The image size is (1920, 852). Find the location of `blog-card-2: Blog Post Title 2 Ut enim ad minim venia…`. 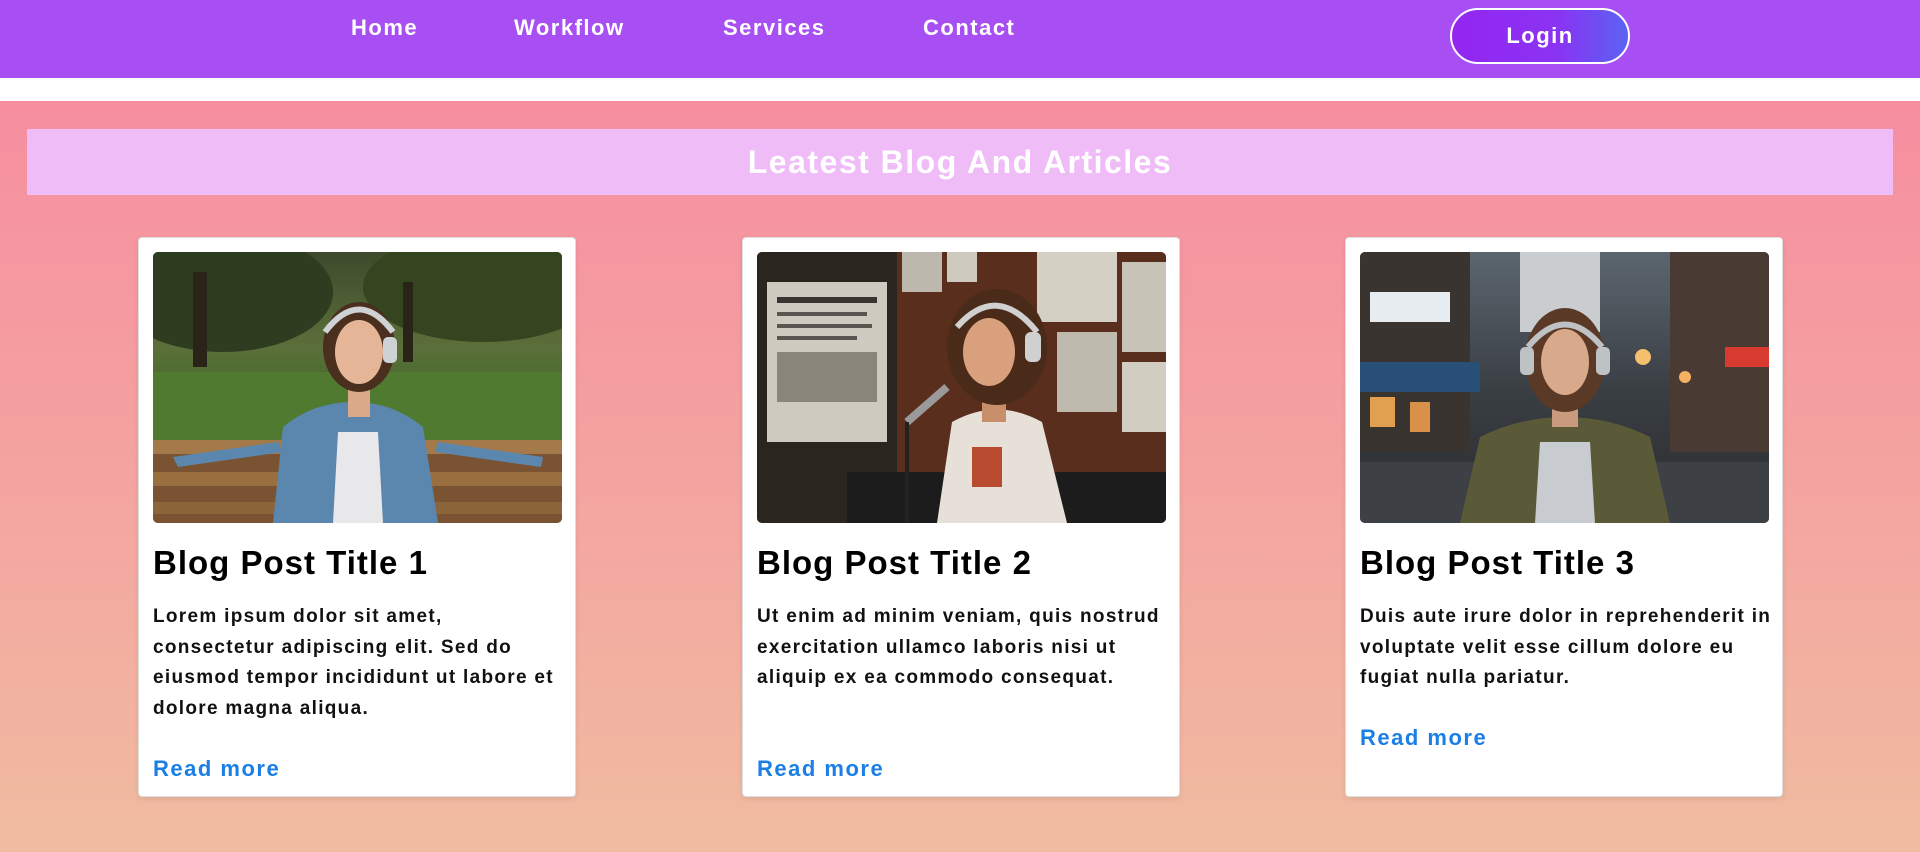

blog-card-2: Blog Post Title 2 Ut enim ad minim venia… is located at coordinates (961, 517).